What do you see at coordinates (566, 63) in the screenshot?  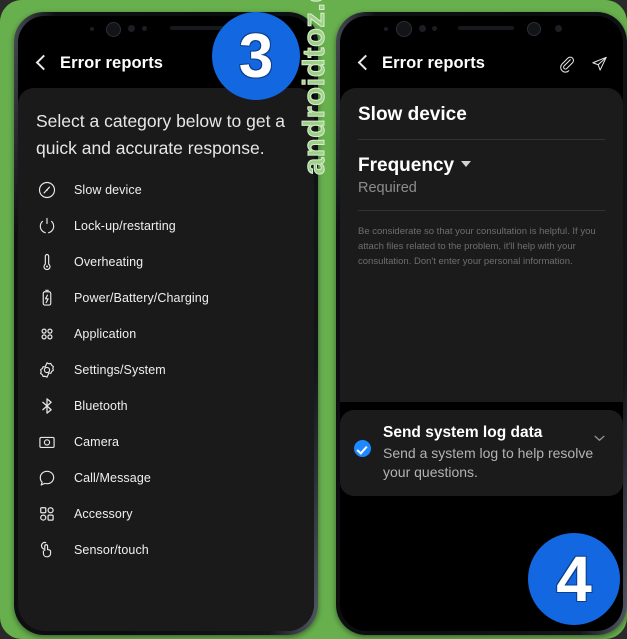 I see `paperclip-icon` at bounding box center [566, 63].